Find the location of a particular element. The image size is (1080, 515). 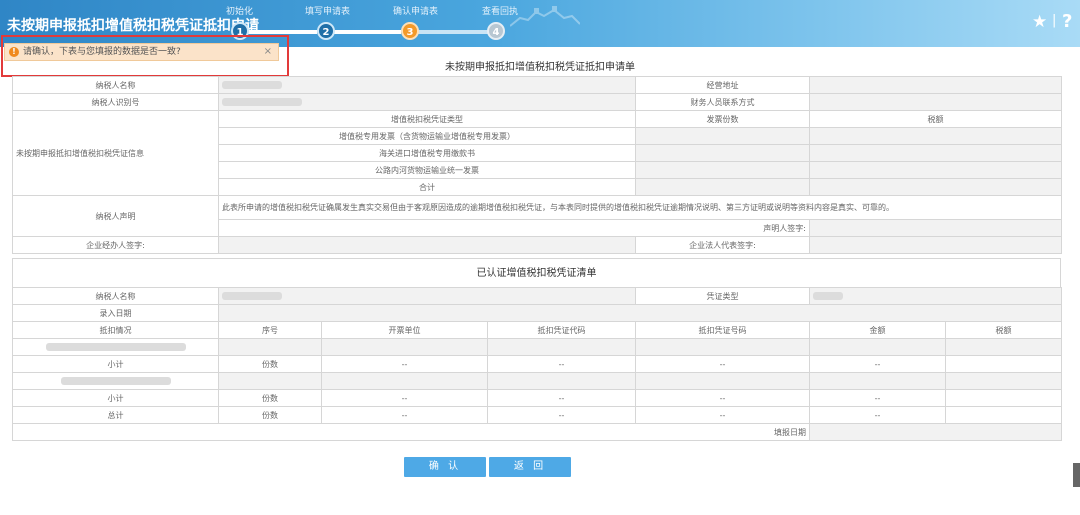

voucher-type-total: 合计 is located at coordinates (427, 187).